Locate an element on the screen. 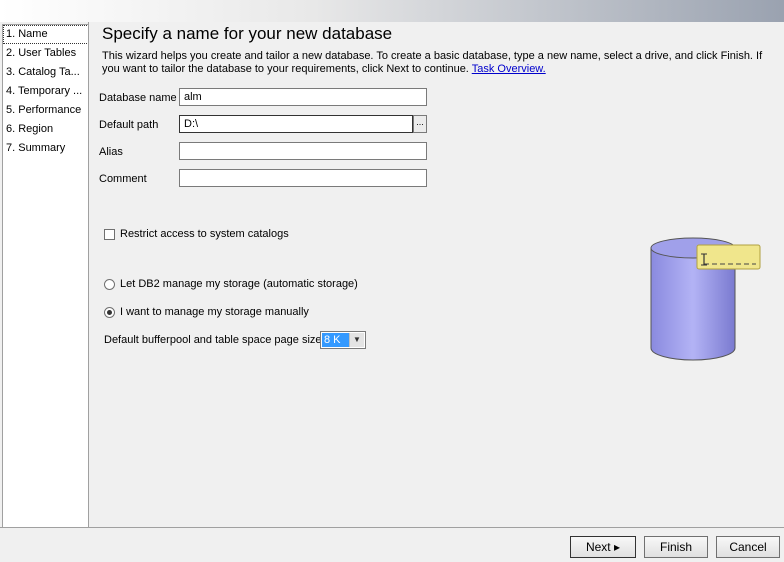 The width and height of the screenshot is (784, 562). nav-step-summary: 7. Summary is located at coordinates (46, 148).